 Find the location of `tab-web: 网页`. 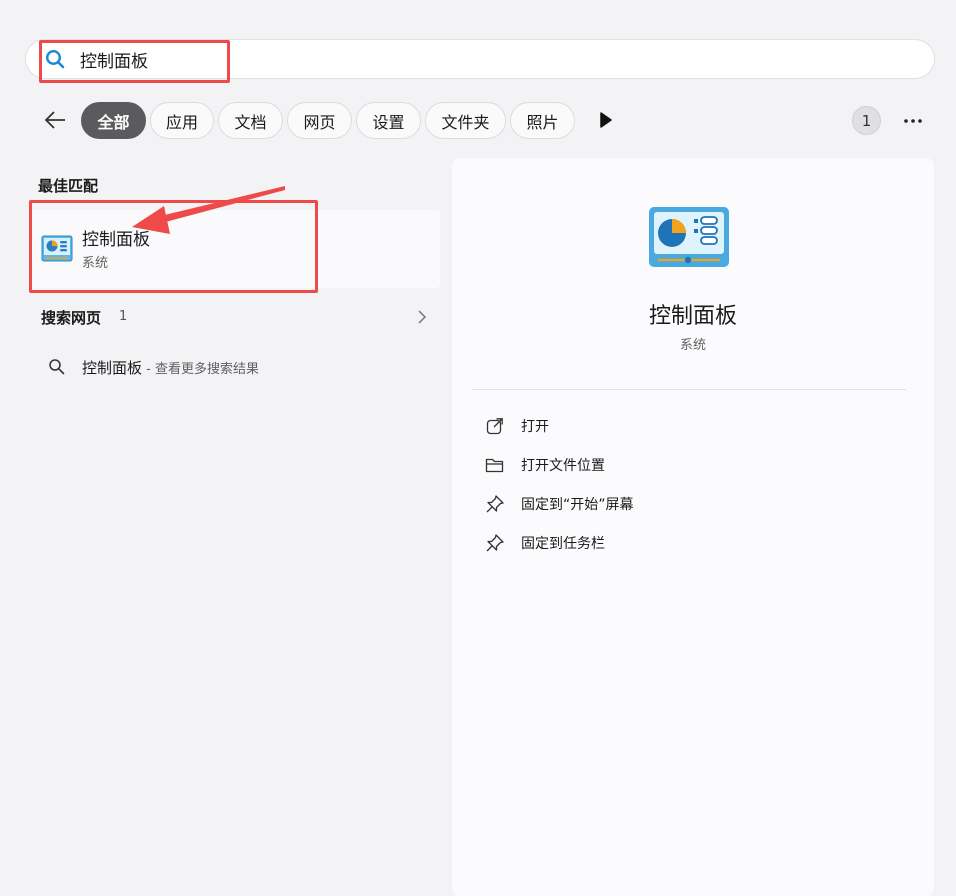

tab-web: 网页 is located at coordinates (319, 120).